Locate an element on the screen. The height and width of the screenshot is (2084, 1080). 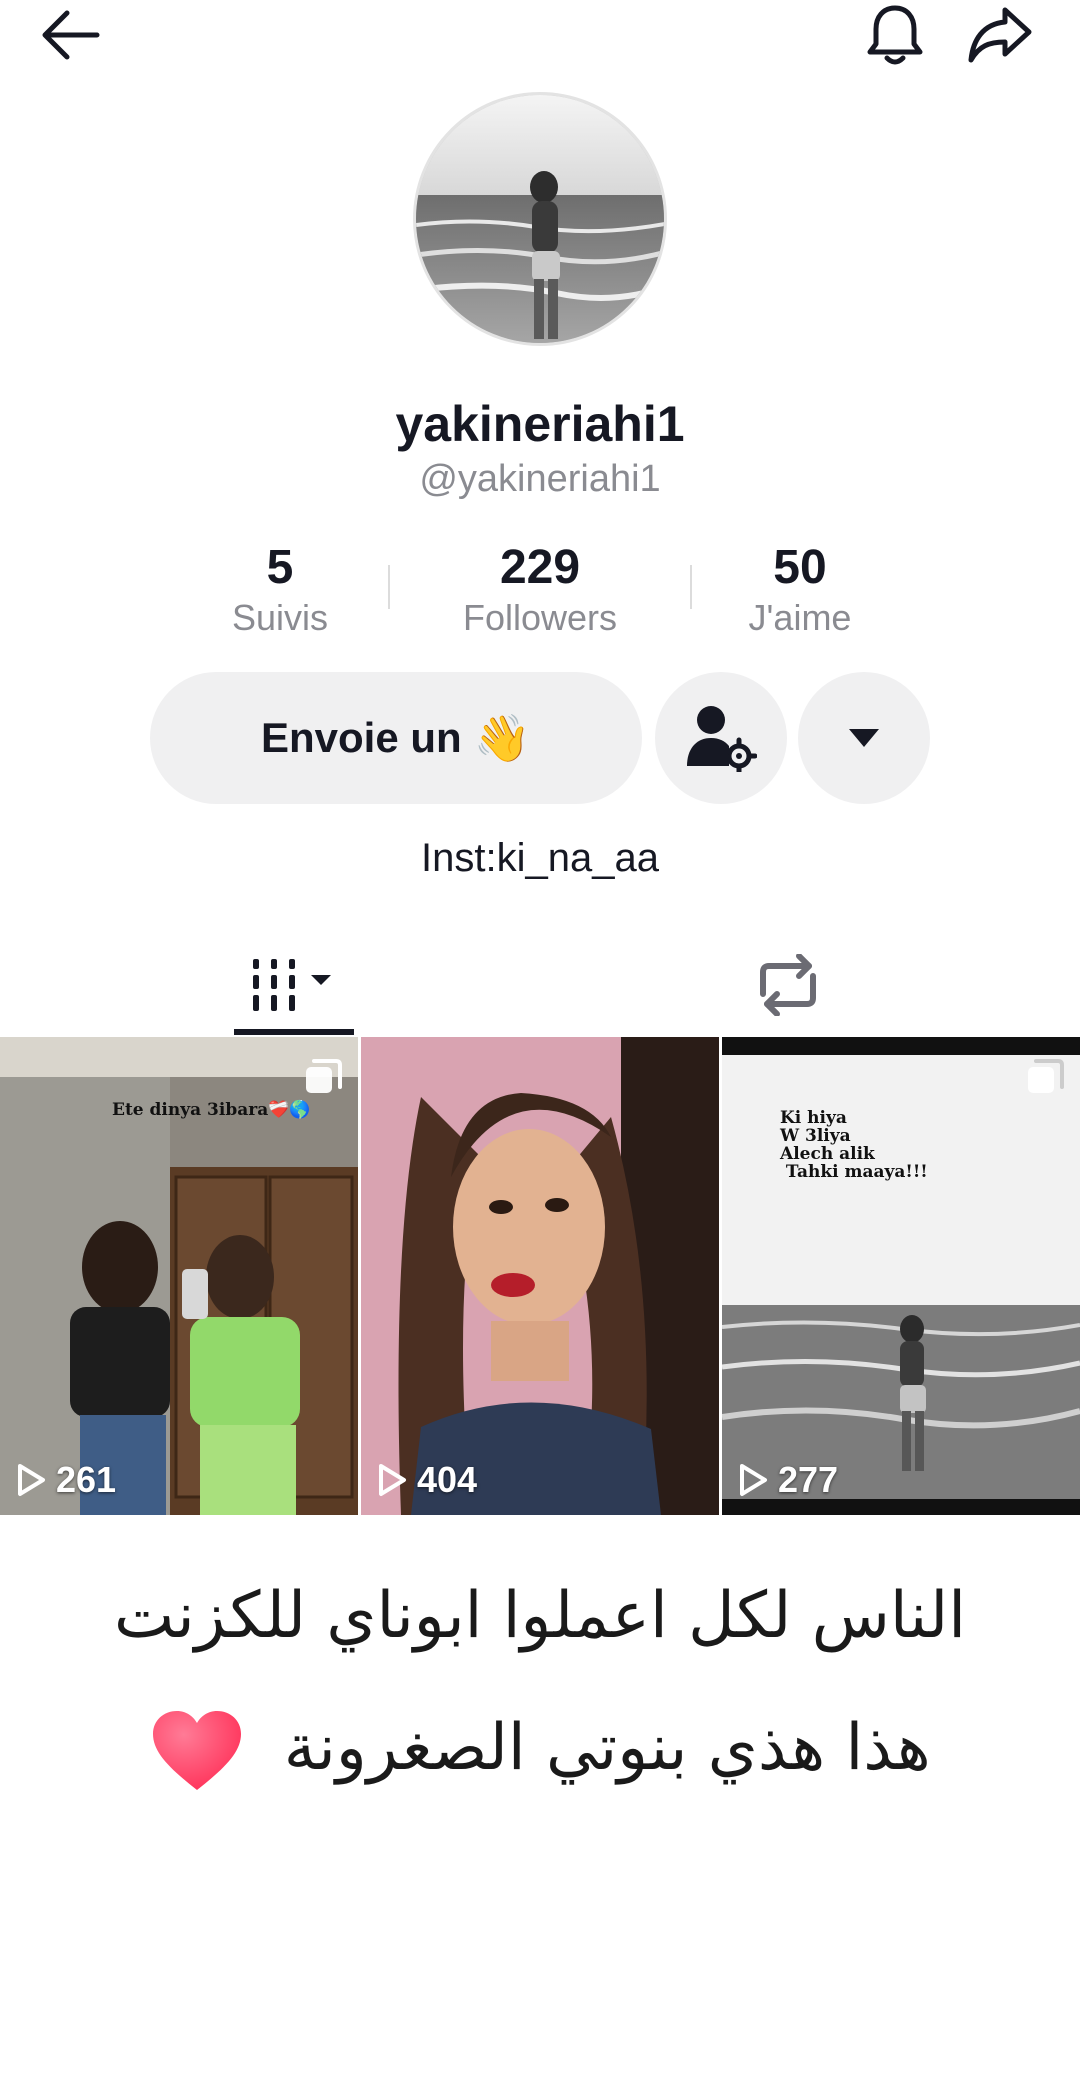
video-thumbnail: 404 is located at coordinates (540, 1276).